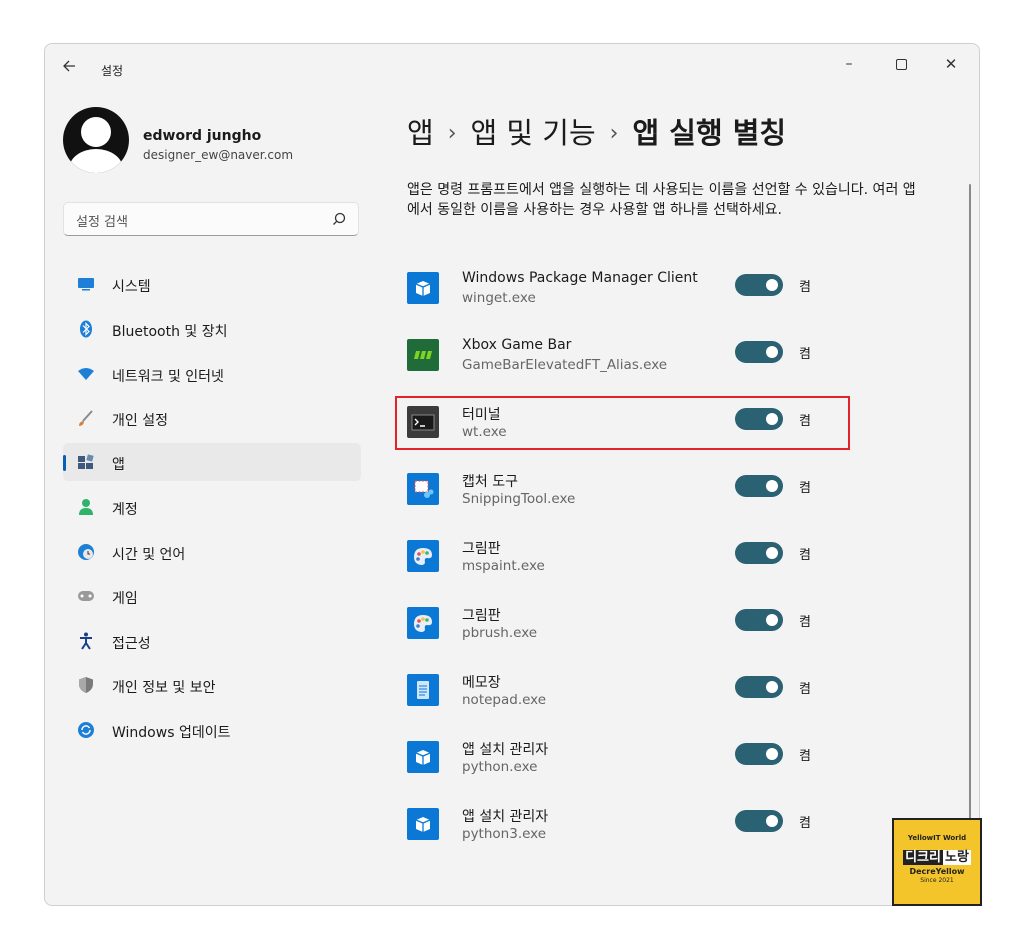  Describe the element at coordinates (617, 564) in the screenshot. I see `alias-row: 그림판 mspaint.exe 켬` at that location.